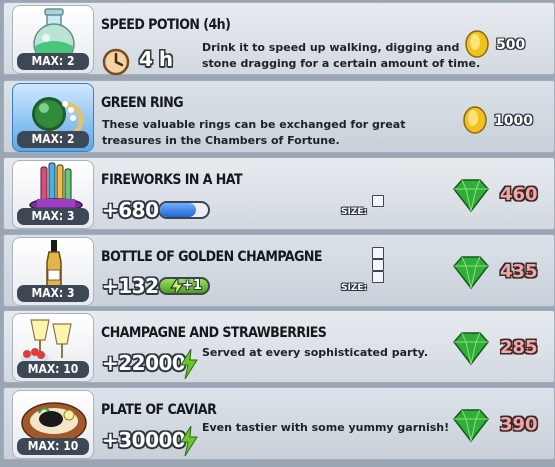 The image size is (555, 467). I want to click on energy-bonus-badge: +1, so click(184, 286).